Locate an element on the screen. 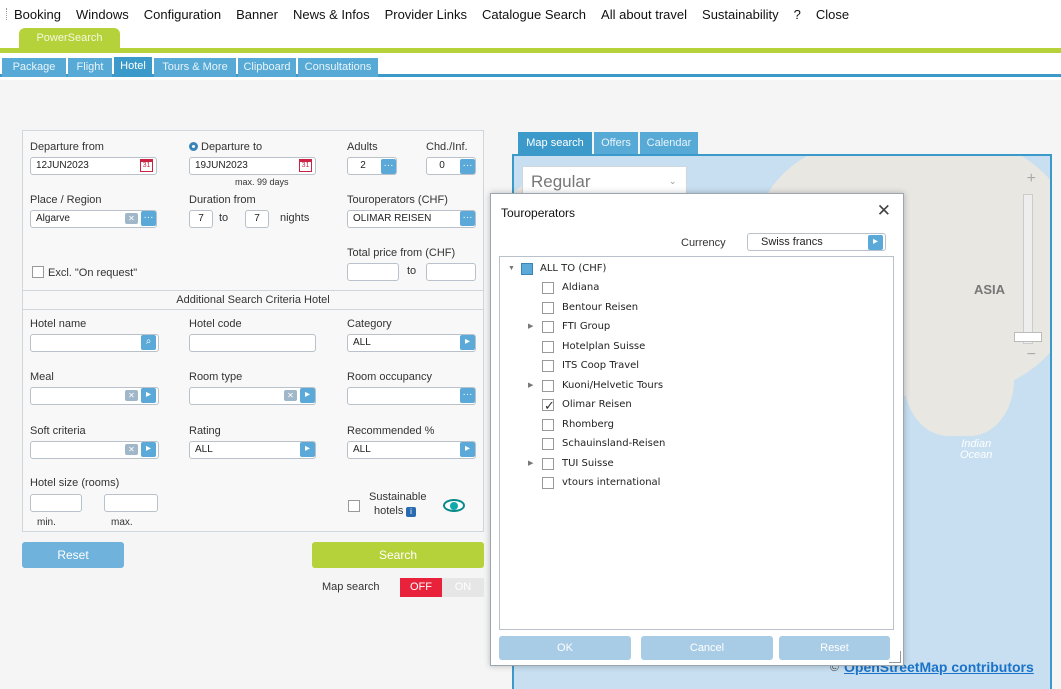 The image size is (1061, 689). hotel-code-input is located at coordinates (252, 343).